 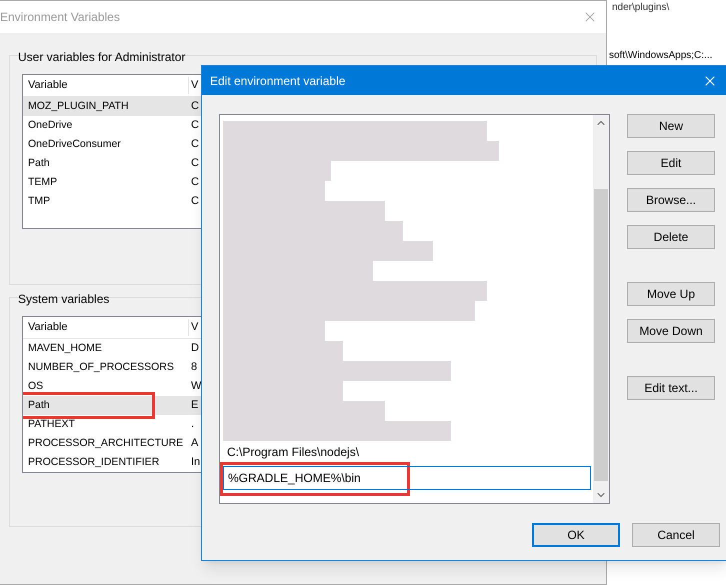 What do you see at coordinates (676, 535) in the screenshot?
I see `dialog-button: Cancel` at bounding box center [676, 535].